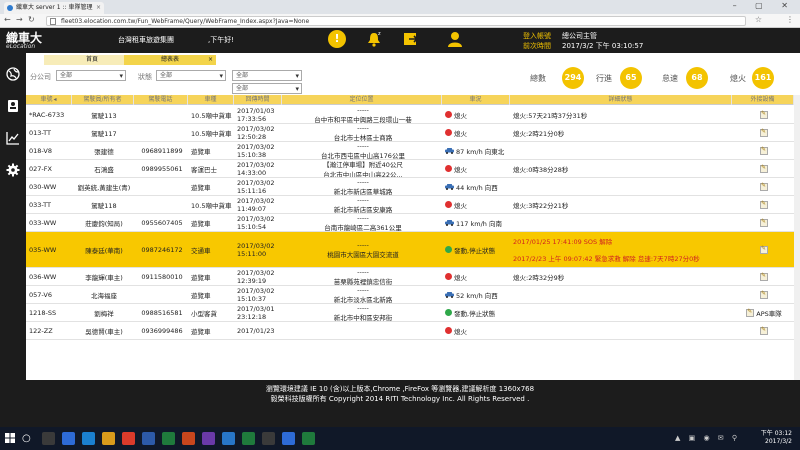 This screenshot has width=800, height=450. What do you see at coordinates (476, 100) in the screenshot?
I see `col-status: 車況` at bounding box center [476, 100].